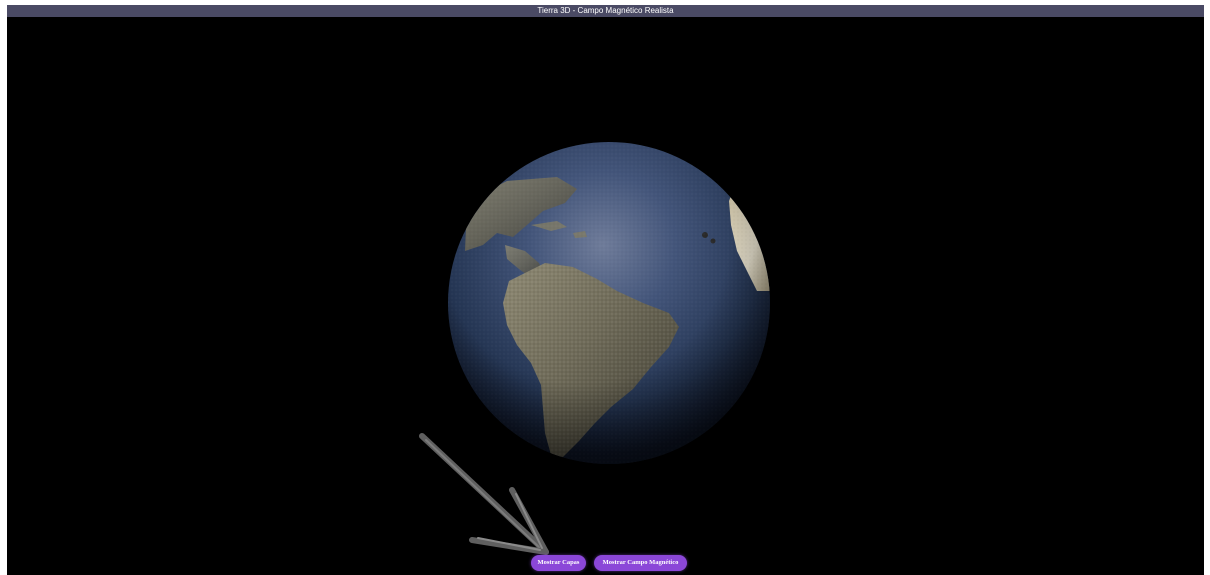  I want to click on button-bar: Mostrar Capas Mostrar Campo Magnético, so click(609, 563).